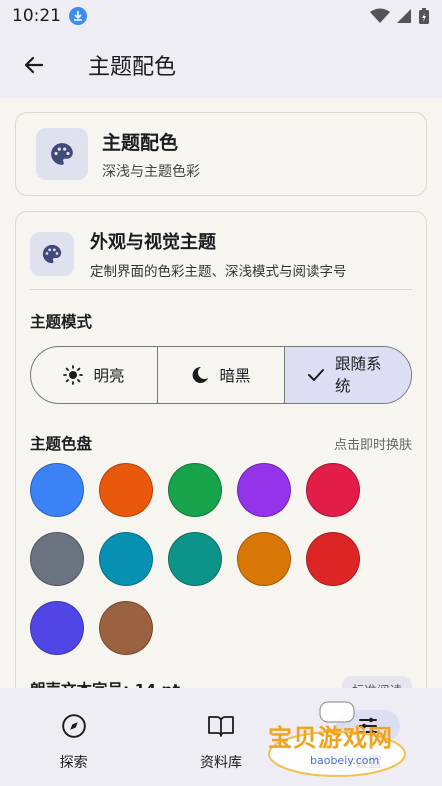 The image size is (442, 786). Describe the element at coordinates (221, 154) in the screenshot. I see `theme-header-card: 主题配色 深浅与主题色彩` at that location.